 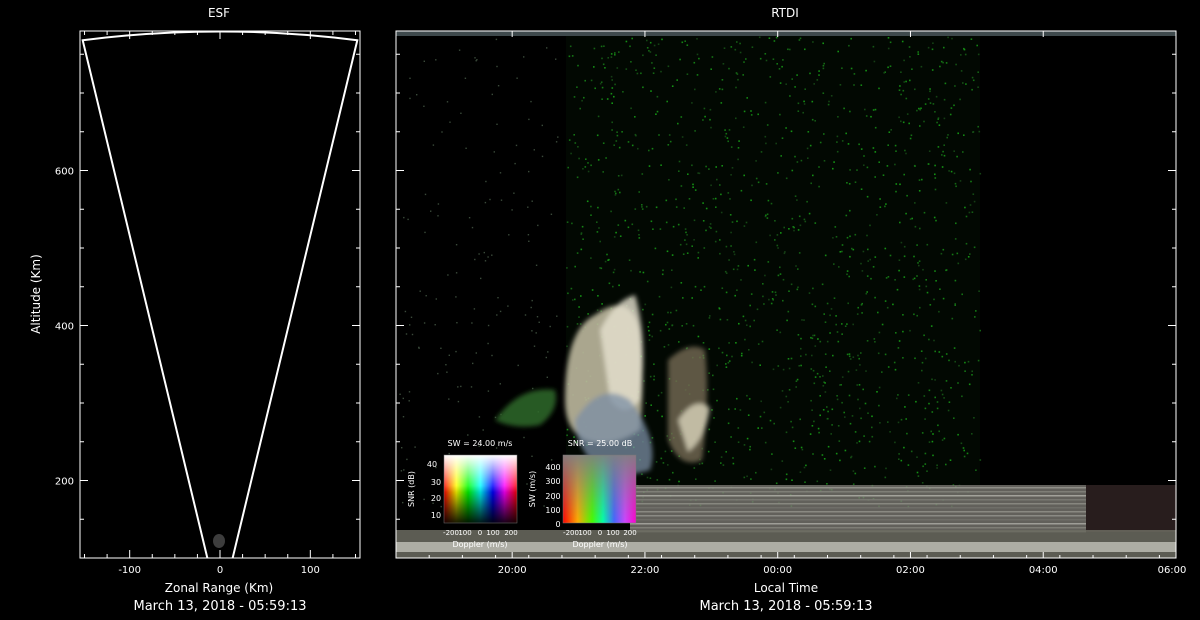 What do you see at coordinates (584, 533) in the screenshot?
I see `legend-snr-xtick: 100` at bounding box center [584, 533].